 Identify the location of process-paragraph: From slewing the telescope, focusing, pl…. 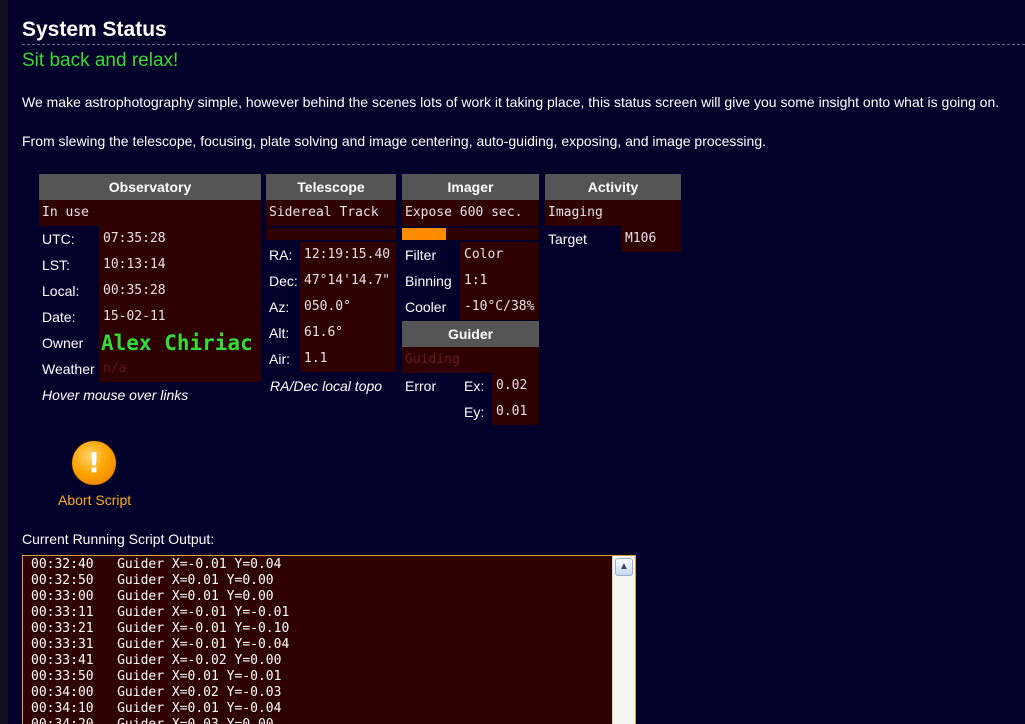
(394, 141).